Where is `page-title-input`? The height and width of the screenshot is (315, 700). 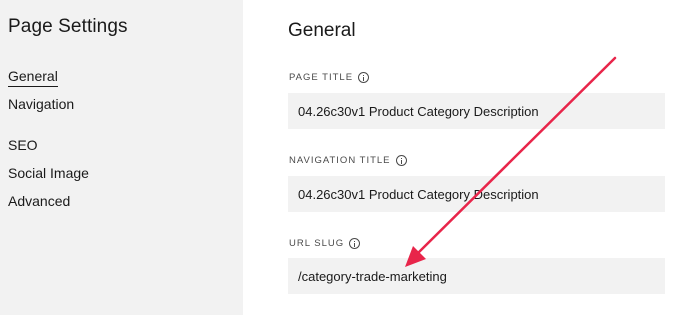 page-title-input is located at coordinates (476, 111).